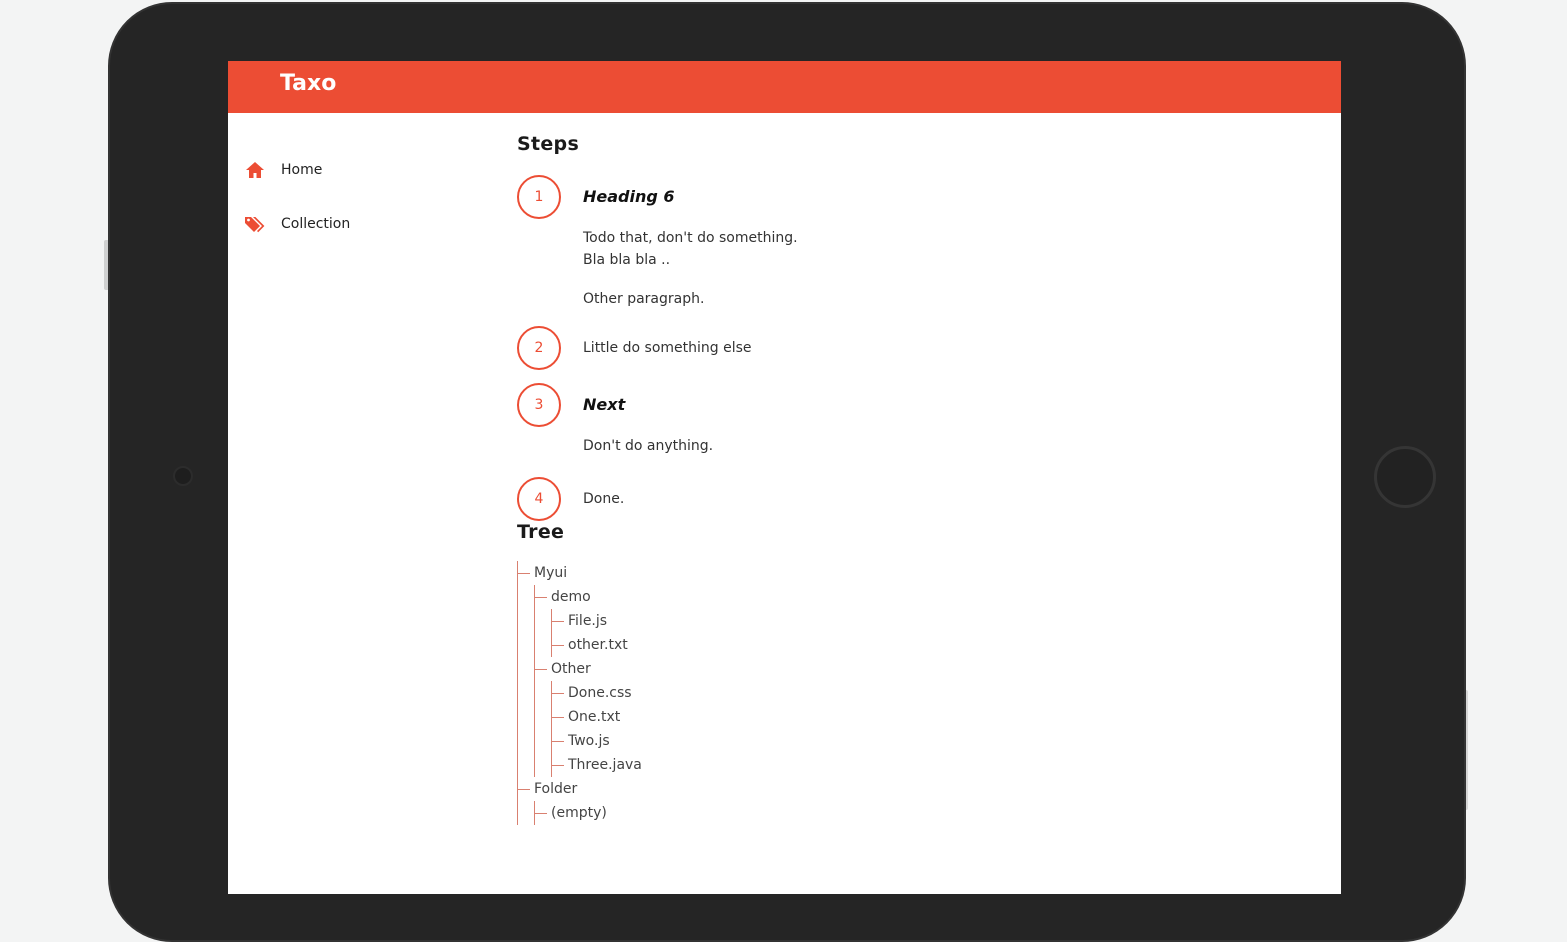 The width and height of the screenshot is (1567, 942). Describe the element at coordinates (302, 170) in the screenshot. I see `sidebar-item-label: Home` at that location.